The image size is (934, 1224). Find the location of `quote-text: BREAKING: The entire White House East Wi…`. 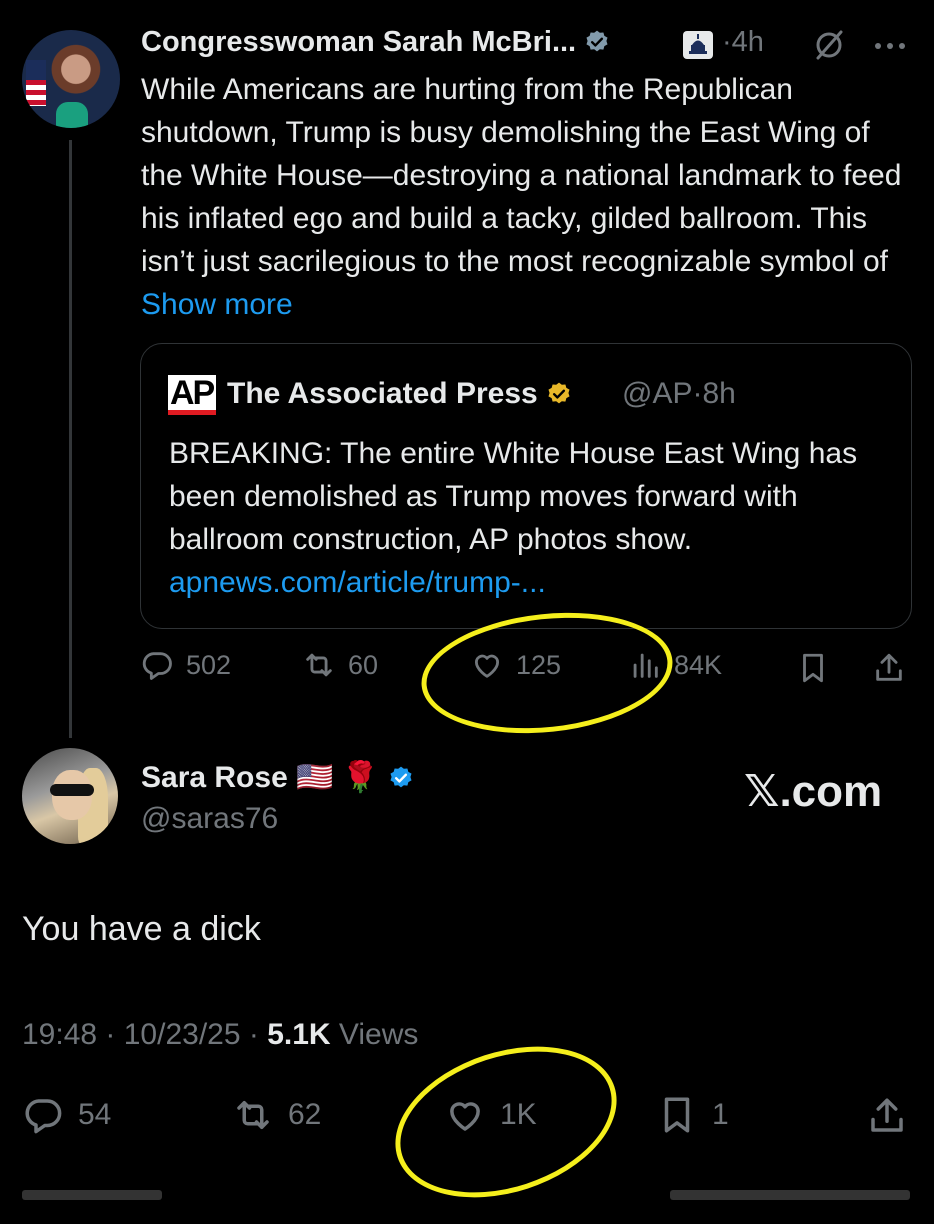

quote-text: BREAKING: The entire White House East Wi… is located at coordinates (513, 496).